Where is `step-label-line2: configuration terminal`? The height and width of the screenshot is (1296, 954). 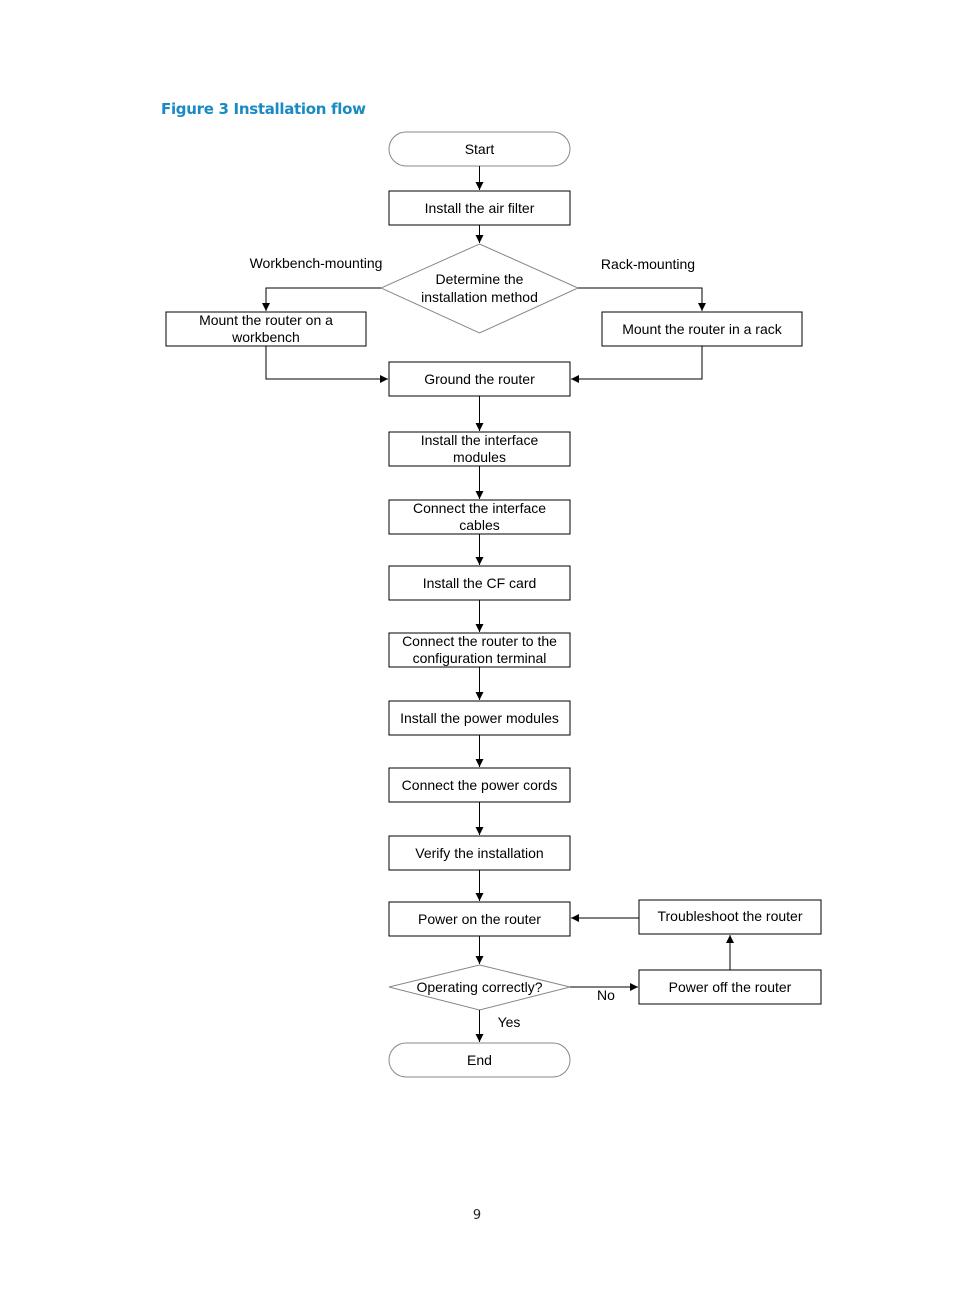 step-label-line2: configuration terminal is located at coordinates (480, 658).